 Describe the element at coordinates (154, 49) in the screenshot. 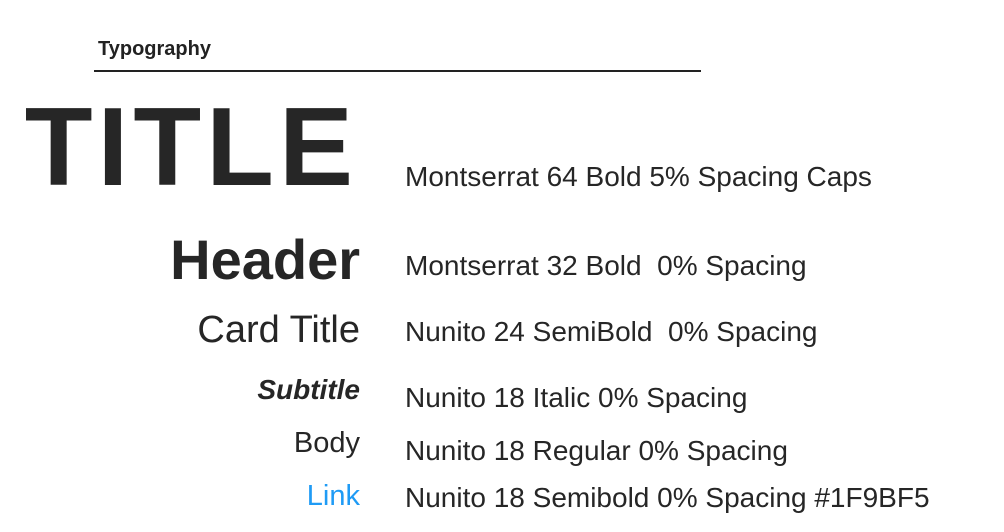

I see `section-heading: Typography` at that location.